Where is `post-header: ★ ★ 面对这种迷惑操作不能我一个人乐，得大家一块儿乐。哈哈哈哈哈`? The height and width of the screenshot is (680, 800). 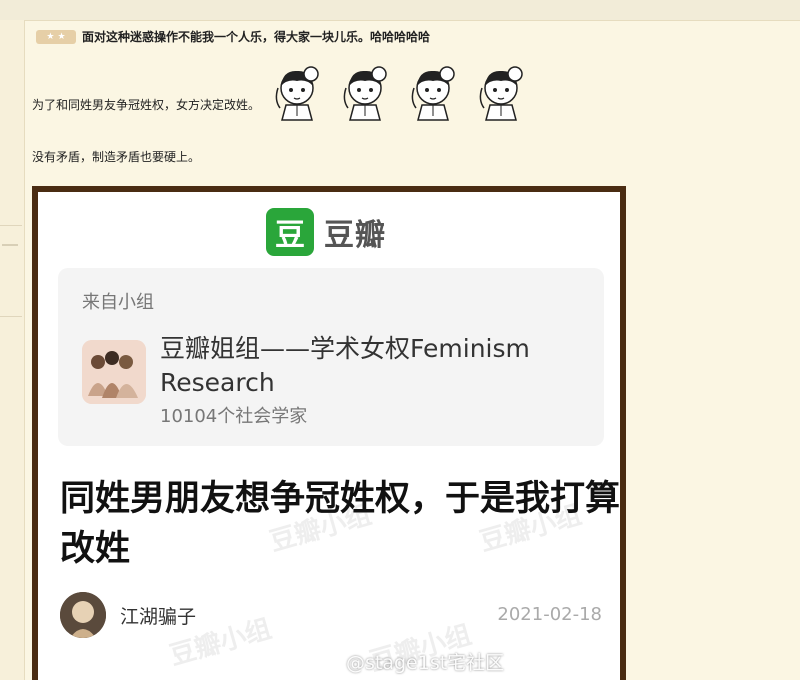
post-header: ★ ★ 面对这种迷惑操作不能我一个人乐，得大家一块儿乐。哈哈哈哈哈 is located at coordinates (233, 36).